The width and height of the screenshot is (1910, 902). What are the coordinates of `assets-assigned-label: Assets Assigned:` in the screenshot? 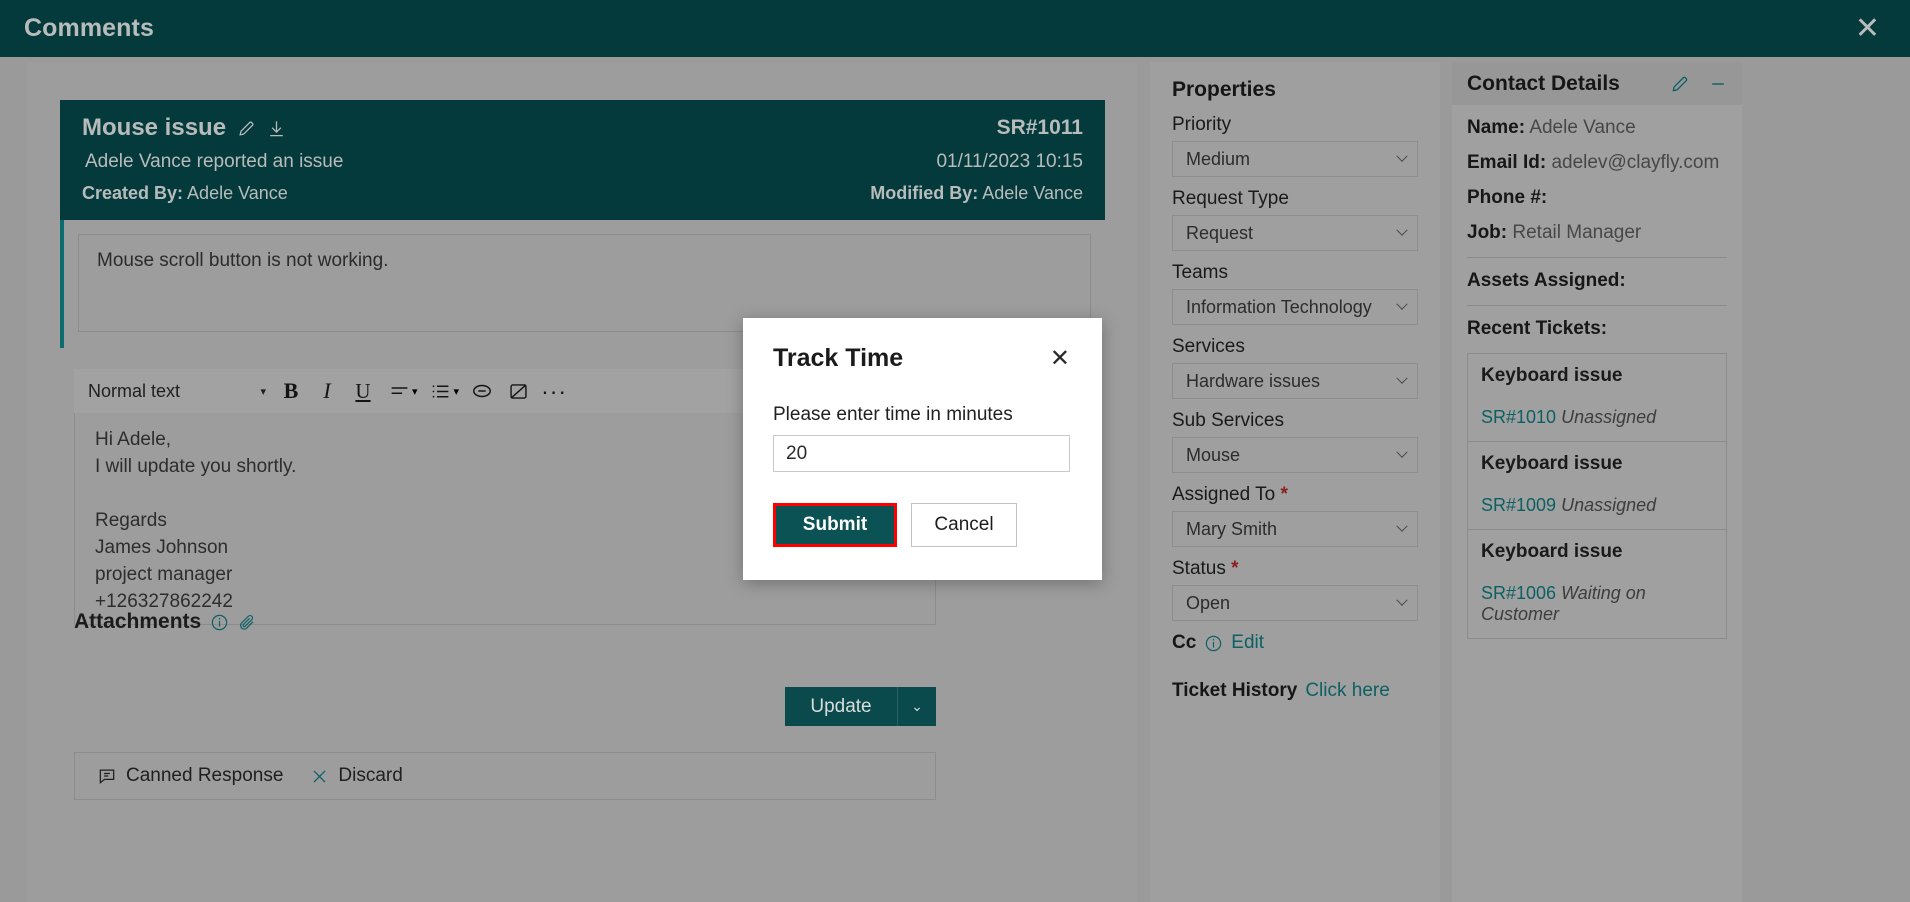 It's located at (1546, 280).